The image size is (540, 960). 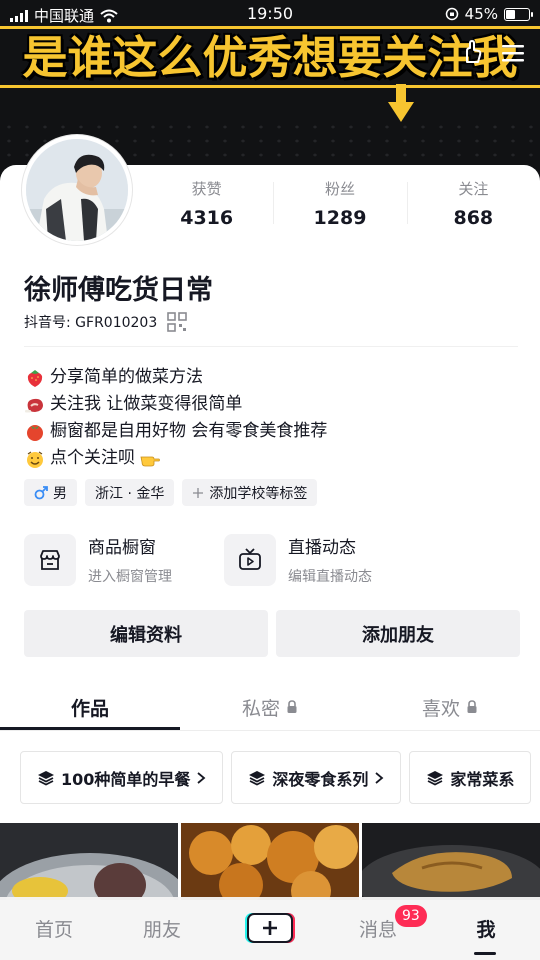 I want to click on tab-private: 私密, so click(x=270, y=707).